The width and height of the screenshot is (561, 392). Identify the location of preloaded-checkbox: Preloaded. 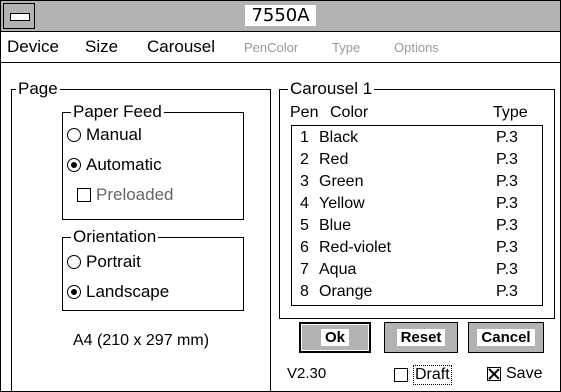
(125, 195).